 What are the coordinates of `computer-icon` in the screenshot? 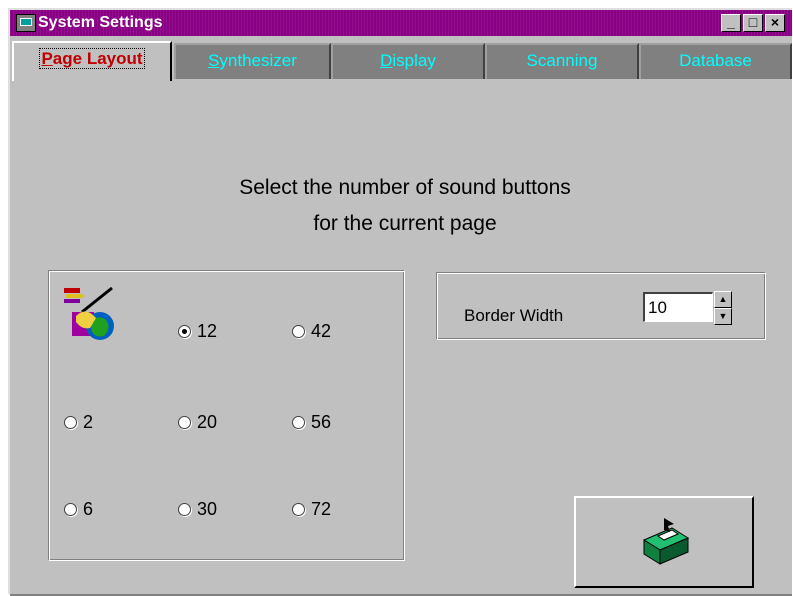 It's located at (26, 23).